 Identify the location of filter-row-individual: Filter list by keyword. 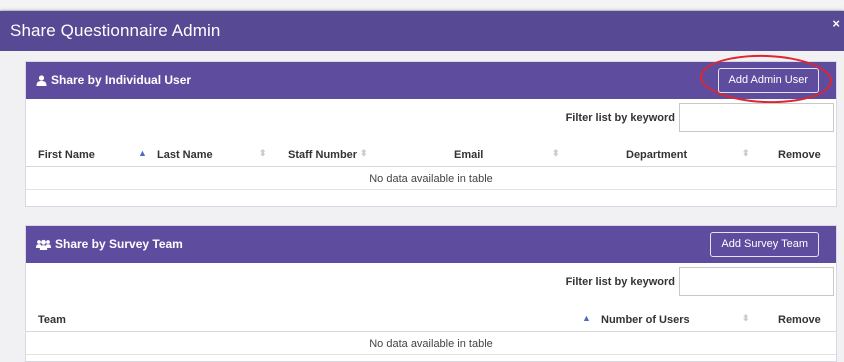
(700, 117).